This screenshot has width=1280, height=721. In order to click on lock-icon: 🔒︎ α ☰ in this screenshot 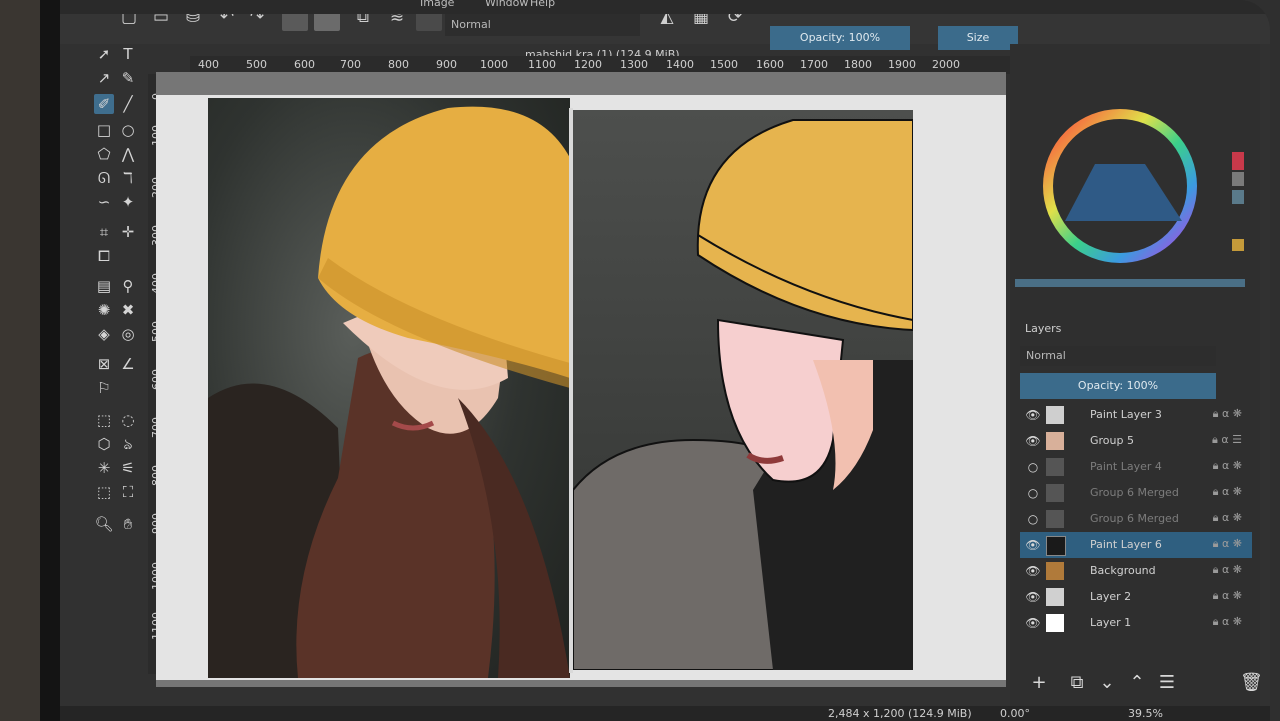, I will do `click(1227, 440)`.